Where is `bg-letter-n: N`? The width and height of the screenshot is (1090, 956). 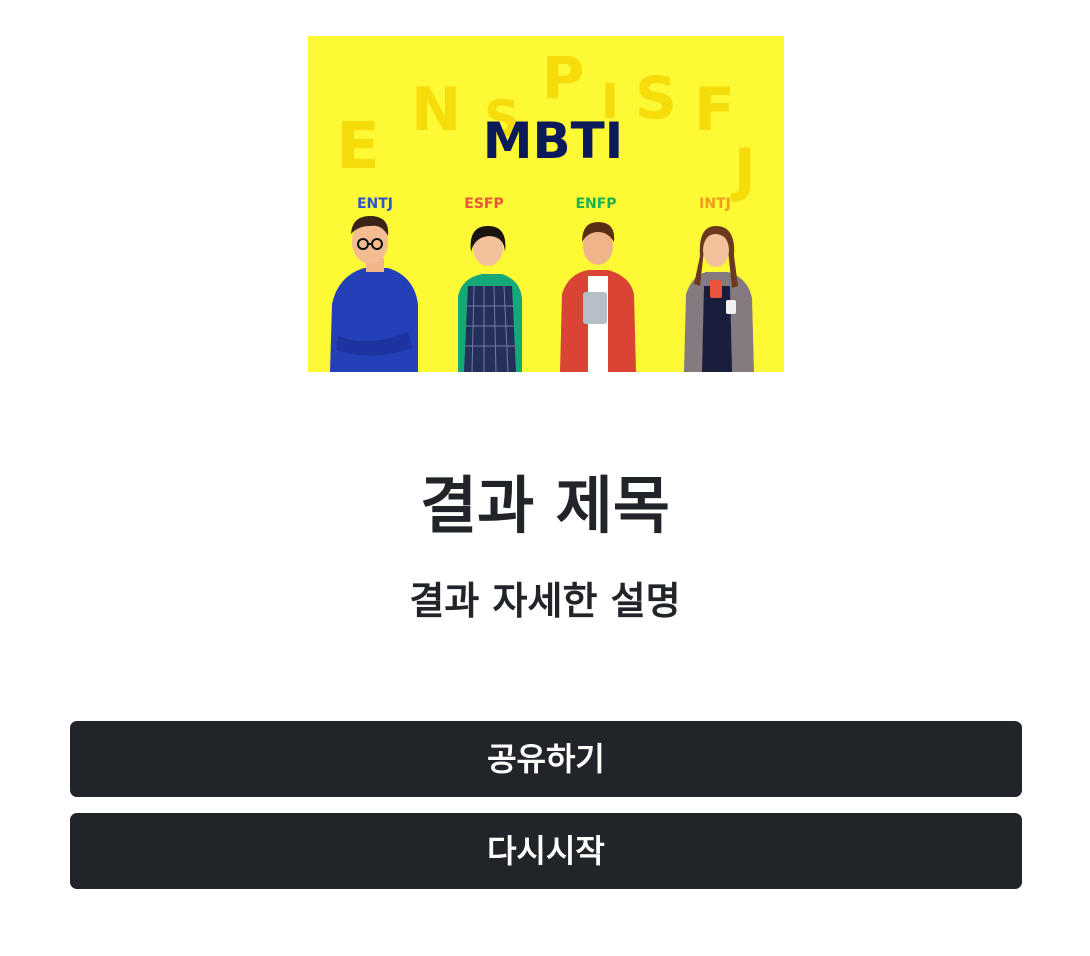 bg-letter-n: N is located at coordinates (436, 110).